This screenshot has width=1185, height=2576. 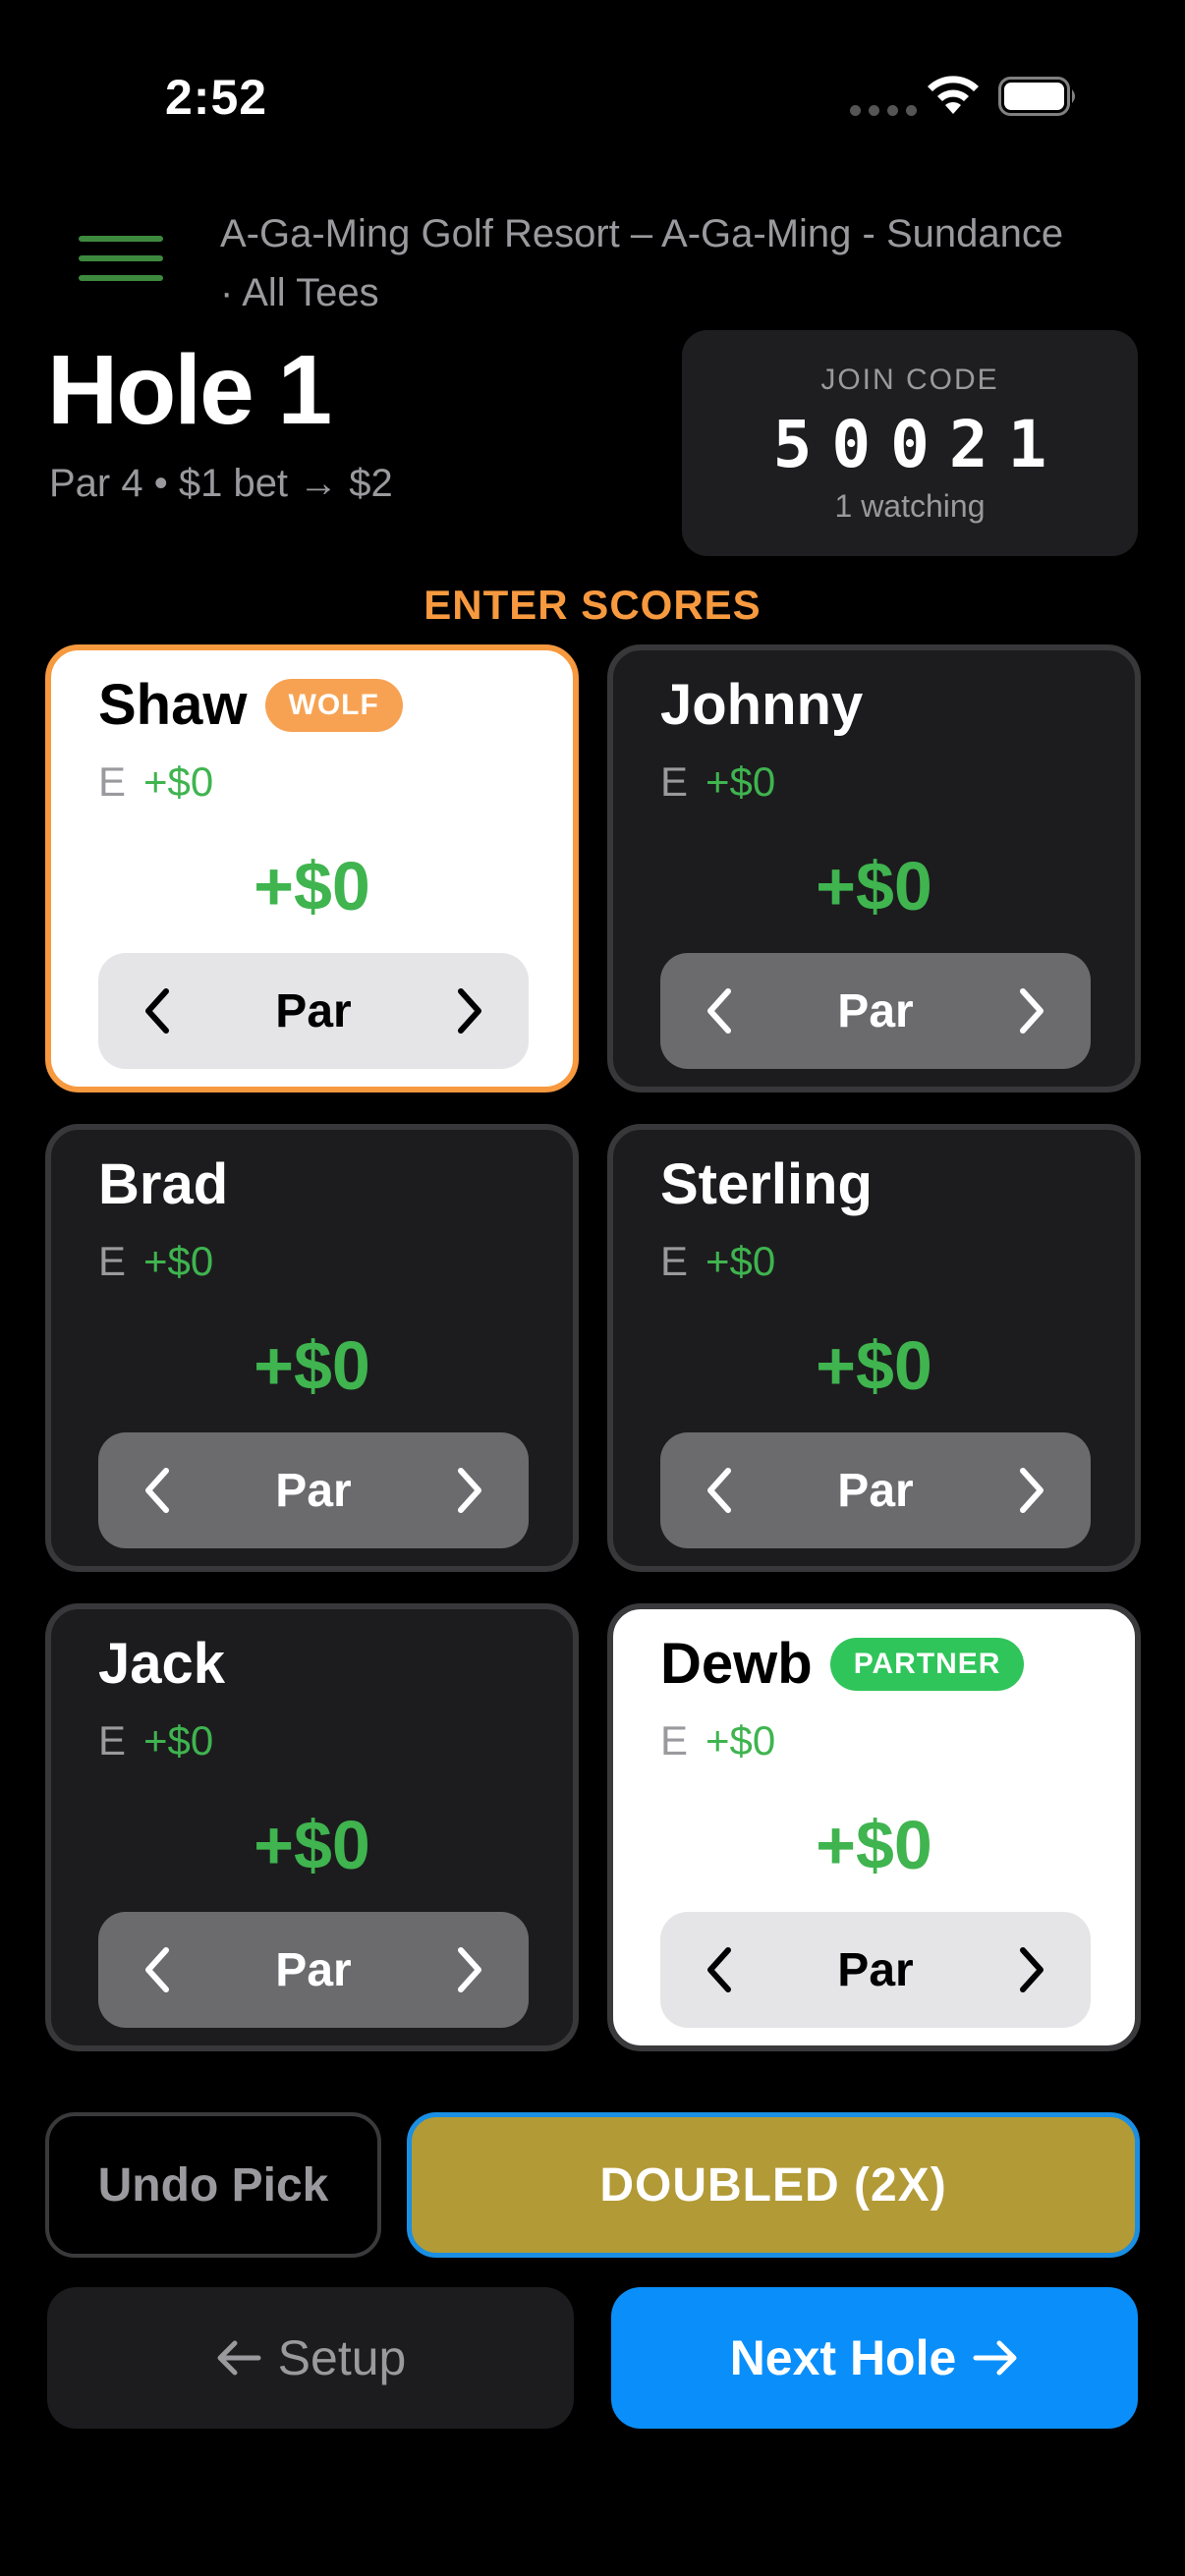 What do you see at coordinates (592, 605) in the screenshot?
I see `section-label: ENTER SCORES` at bounding box center [592, 605].